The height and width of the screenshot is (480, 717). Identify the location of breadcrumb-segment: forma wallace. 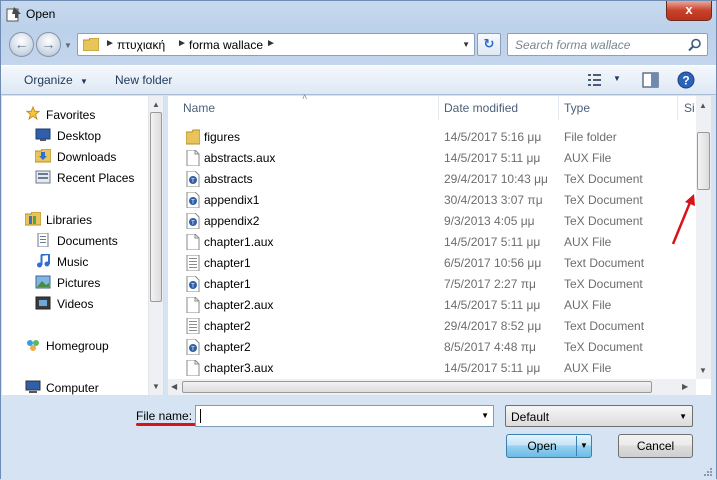
(226, 45).